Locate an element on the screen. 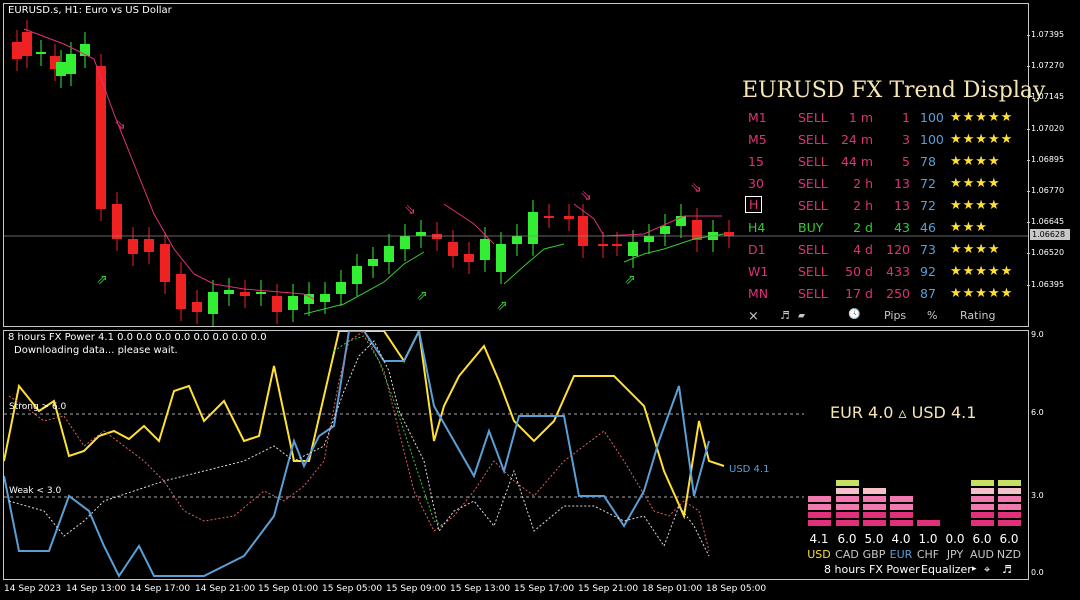  pips-value: 433 is located at coordinates (898, 271).